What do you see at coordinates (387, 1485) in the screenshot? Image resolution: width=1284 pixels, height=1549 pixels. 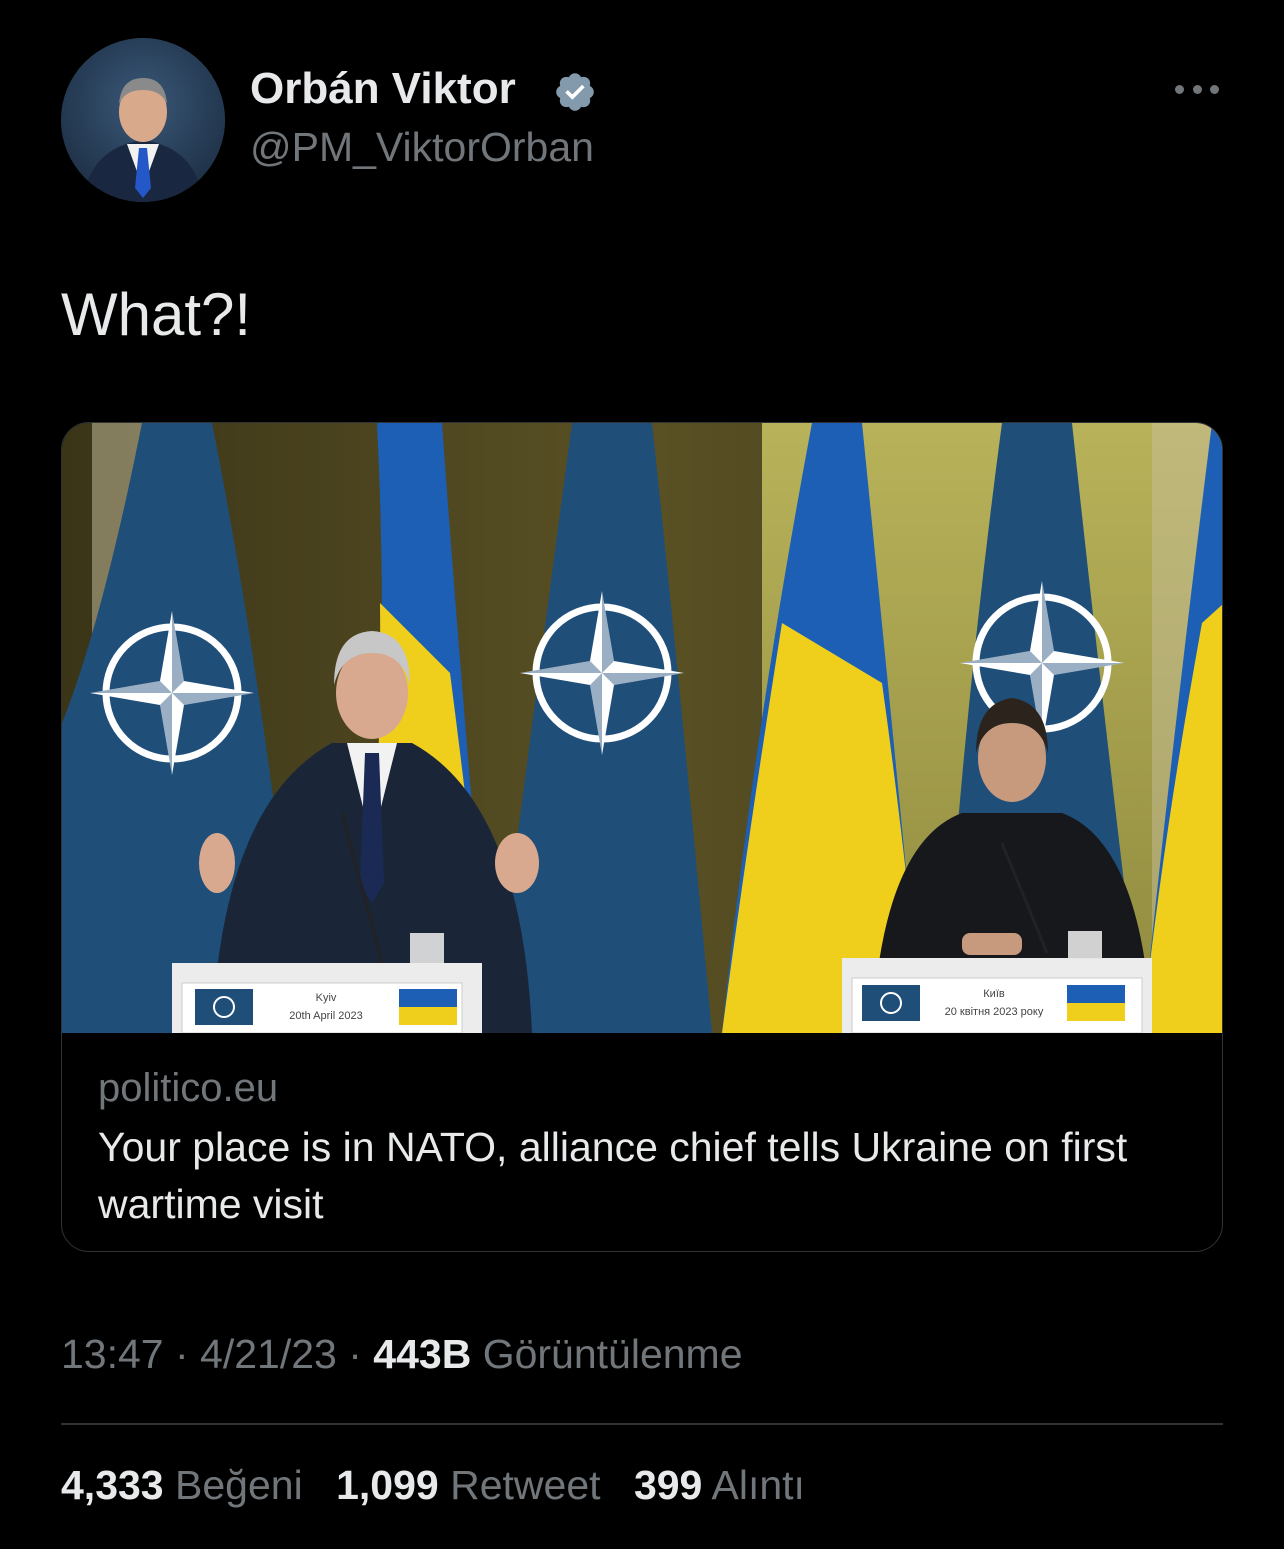 I see `retweets-count: 1,099` at bounding box center [387, 1485].